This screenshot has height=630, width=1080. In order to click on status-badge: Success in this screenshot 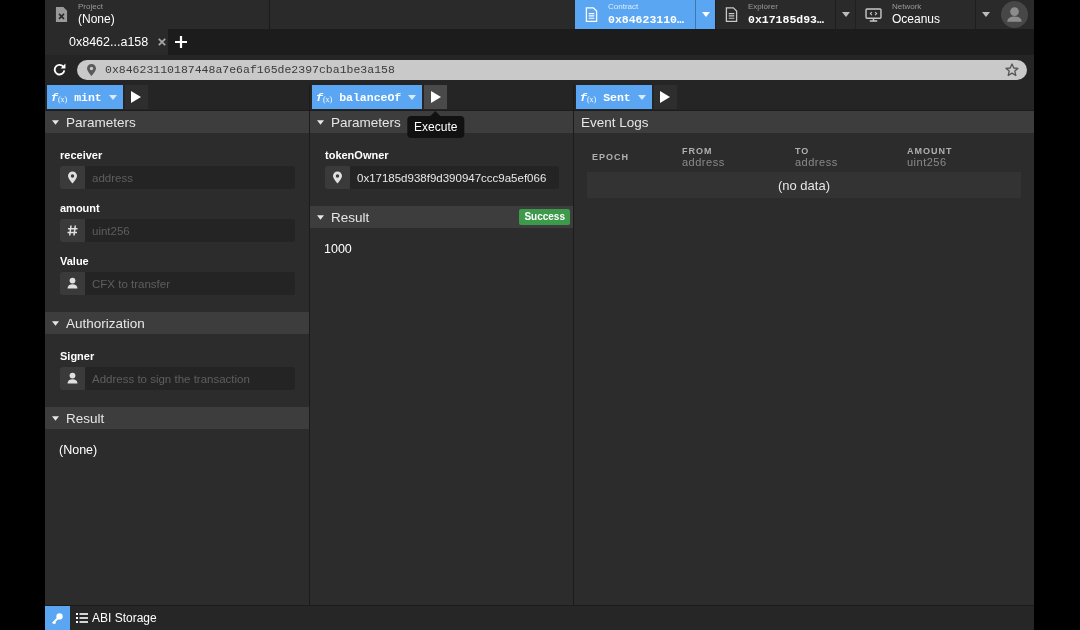, I will do `click(544, 217)`.